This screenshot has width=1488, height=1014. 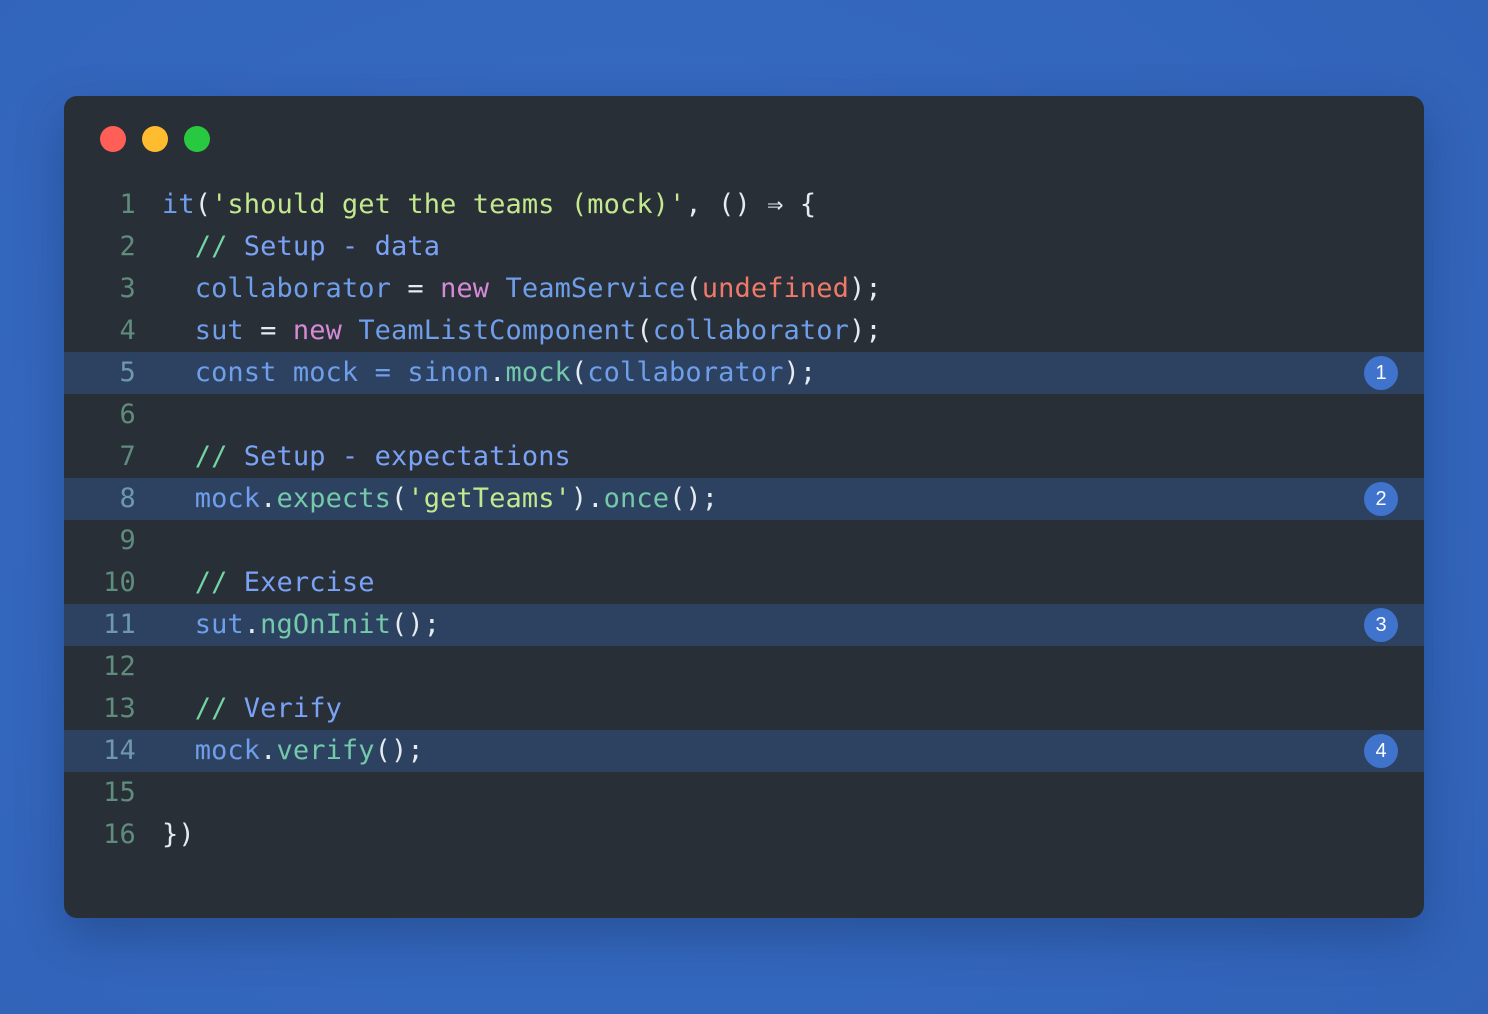 I want to click on token-punct: }), so click(x=178, y=834).